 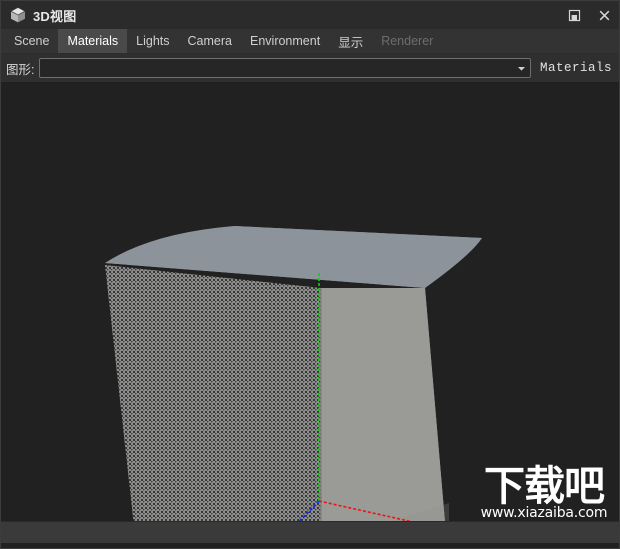 I want to click on window-controls, so click(x=589, y=15).